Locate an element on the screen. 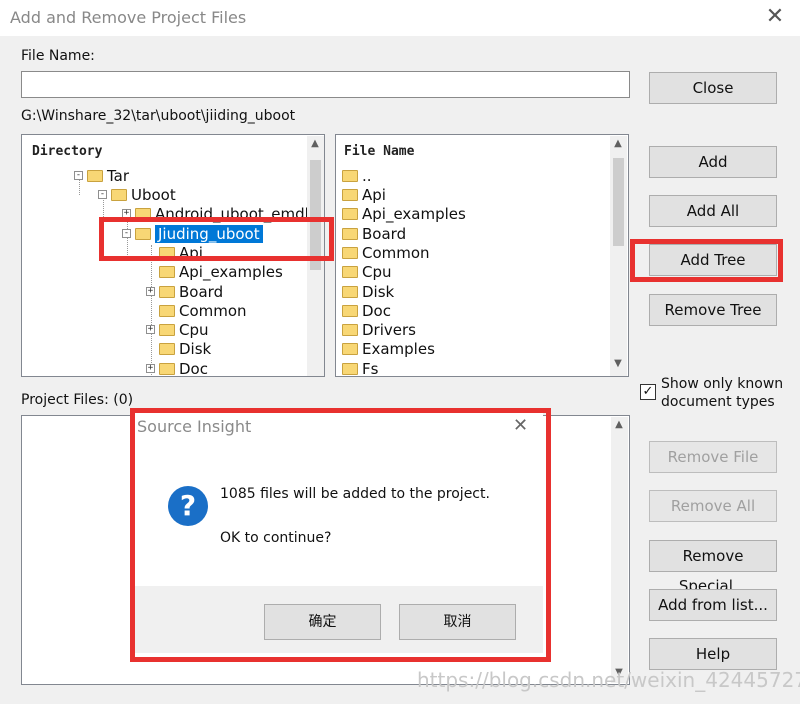  project-files-scrollbar: ▲ ▼ is located at coordinates (619, 550).